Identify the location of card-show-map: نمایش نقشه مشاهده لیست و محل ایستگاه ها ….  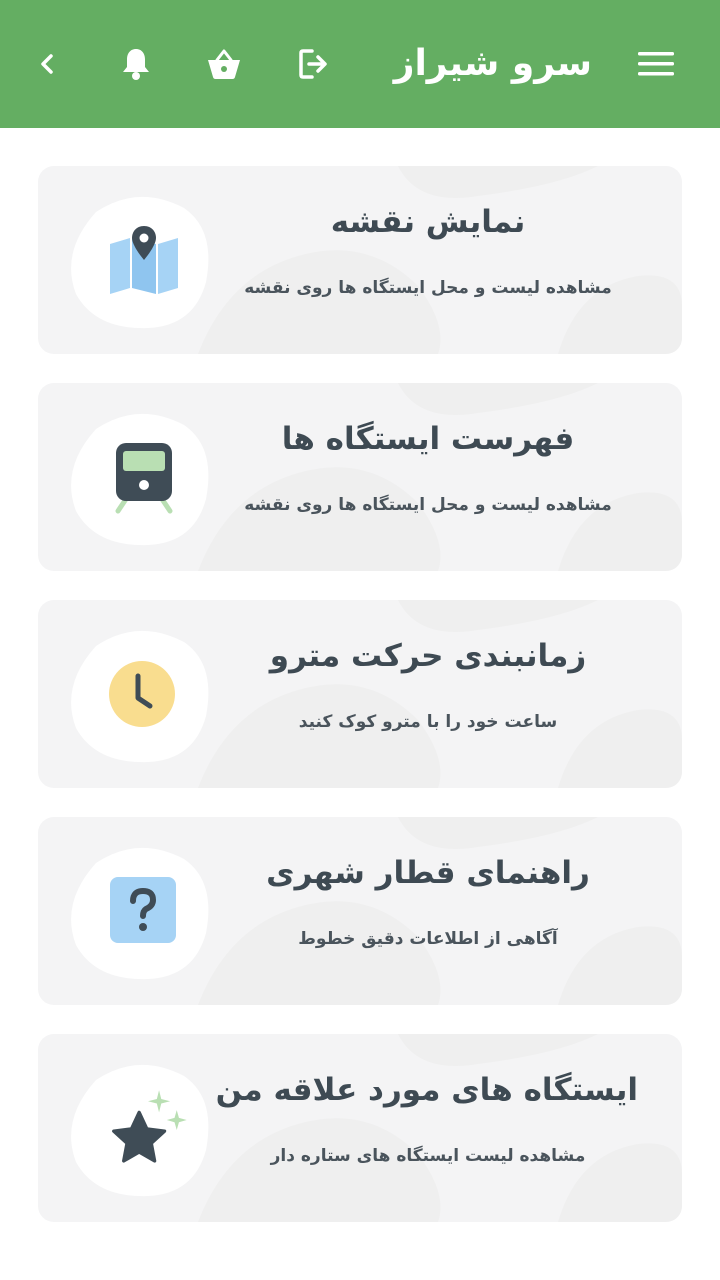
(360, 260).